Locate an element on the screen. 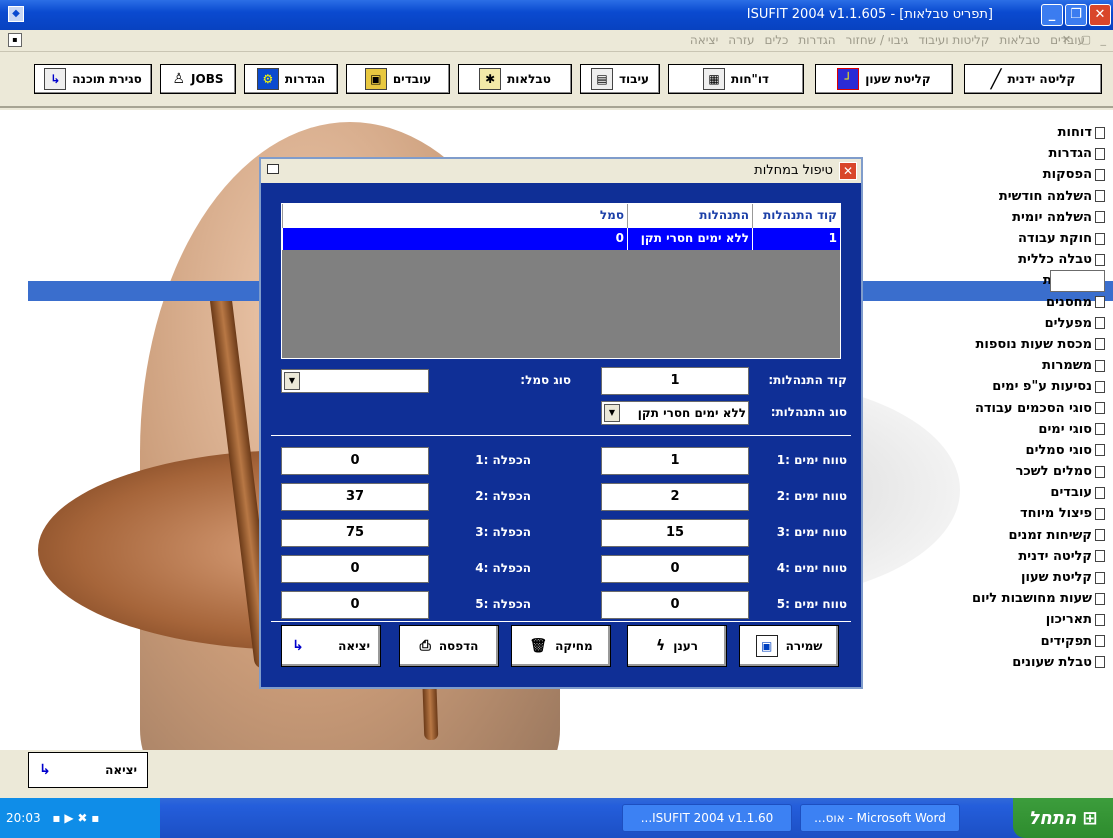 The image size is (1113, 838). menu-item-6: עזרה is located at coordinates (741, 40).